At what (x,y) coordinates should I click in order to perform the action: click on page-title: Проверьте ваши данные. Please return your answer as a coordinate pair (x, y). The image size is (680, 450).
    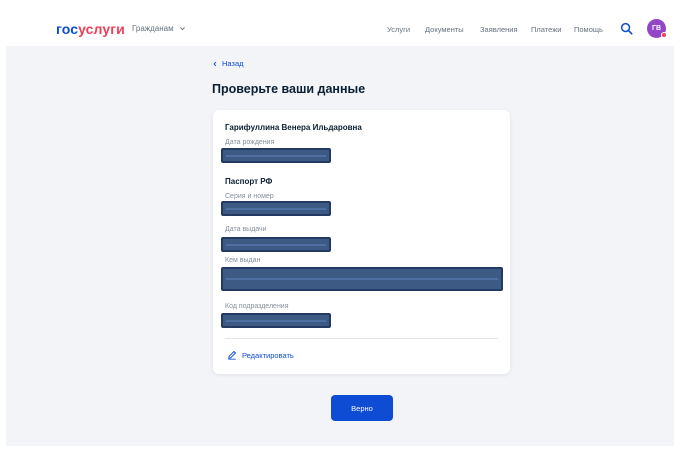
    Looking at the image, I should click on (289, 89).